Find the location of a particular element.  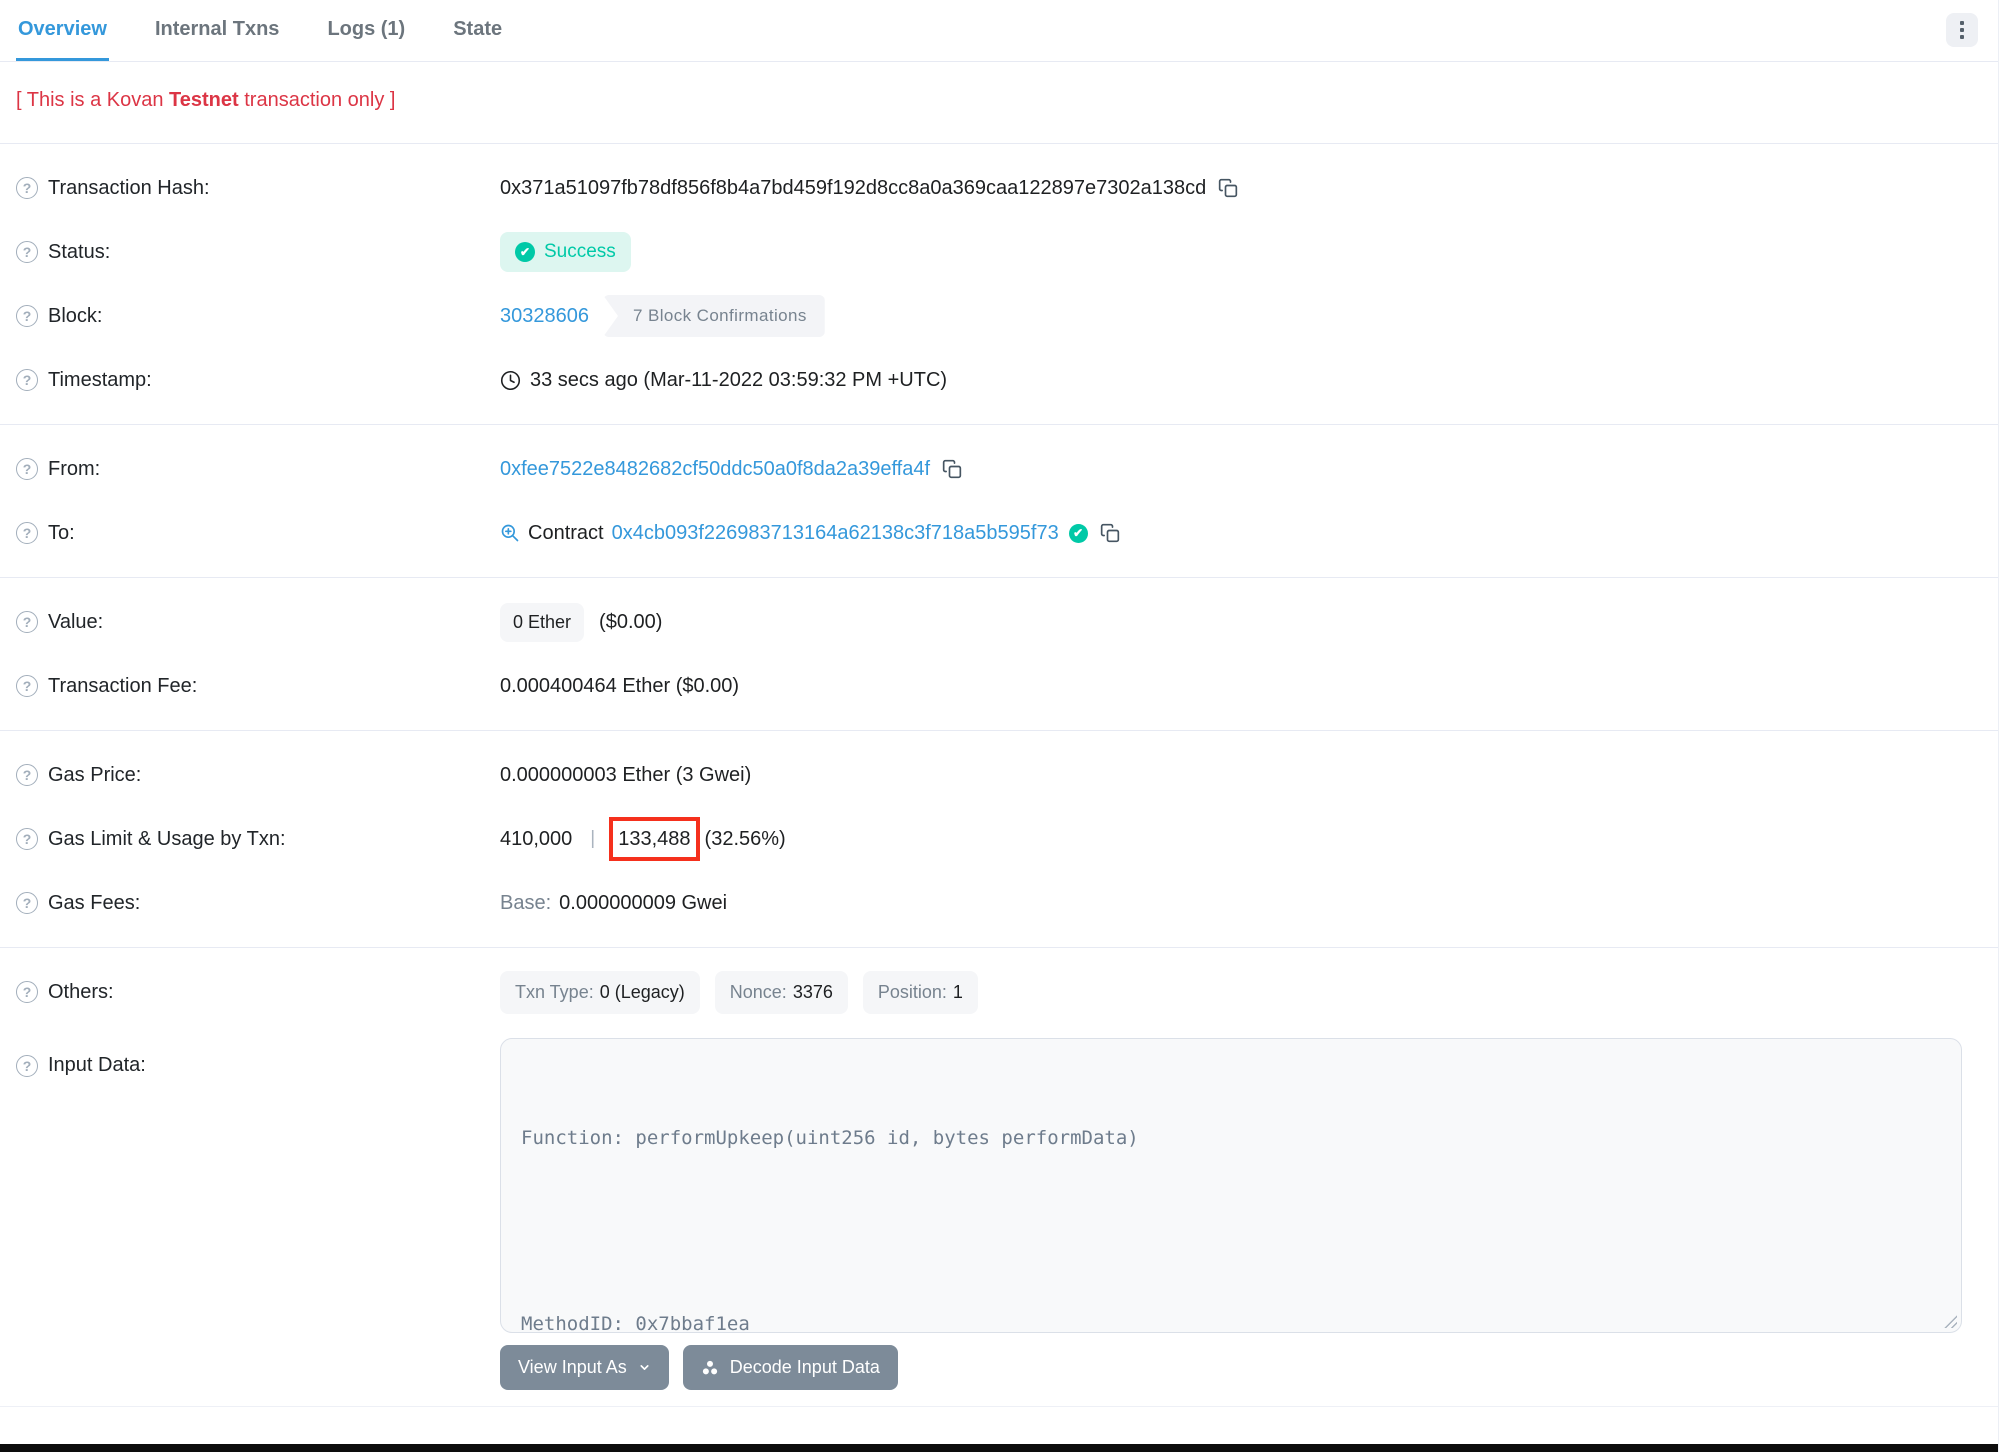

notice-pre: [ This is a Kovan is located at coordinates (93, 100).